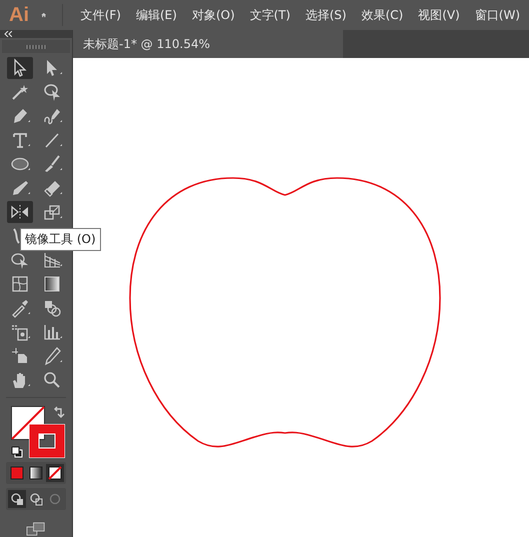 This screenshot has width=529, height=537. I want to click on tooltip: 镜像工具 (O), so click(60, 239).